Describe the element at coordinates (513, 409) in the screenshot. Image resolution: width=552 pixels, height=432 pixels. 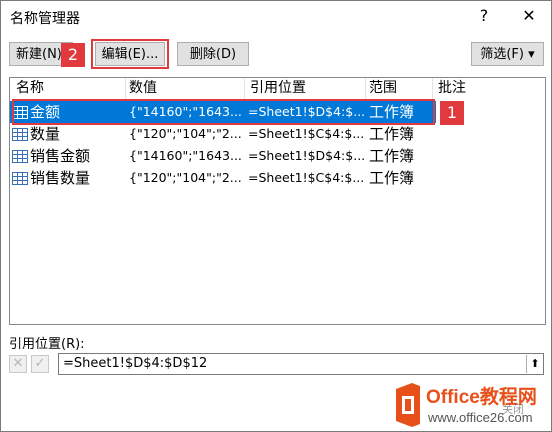
I see `watermark-overlay-text: 关闭` at that location.